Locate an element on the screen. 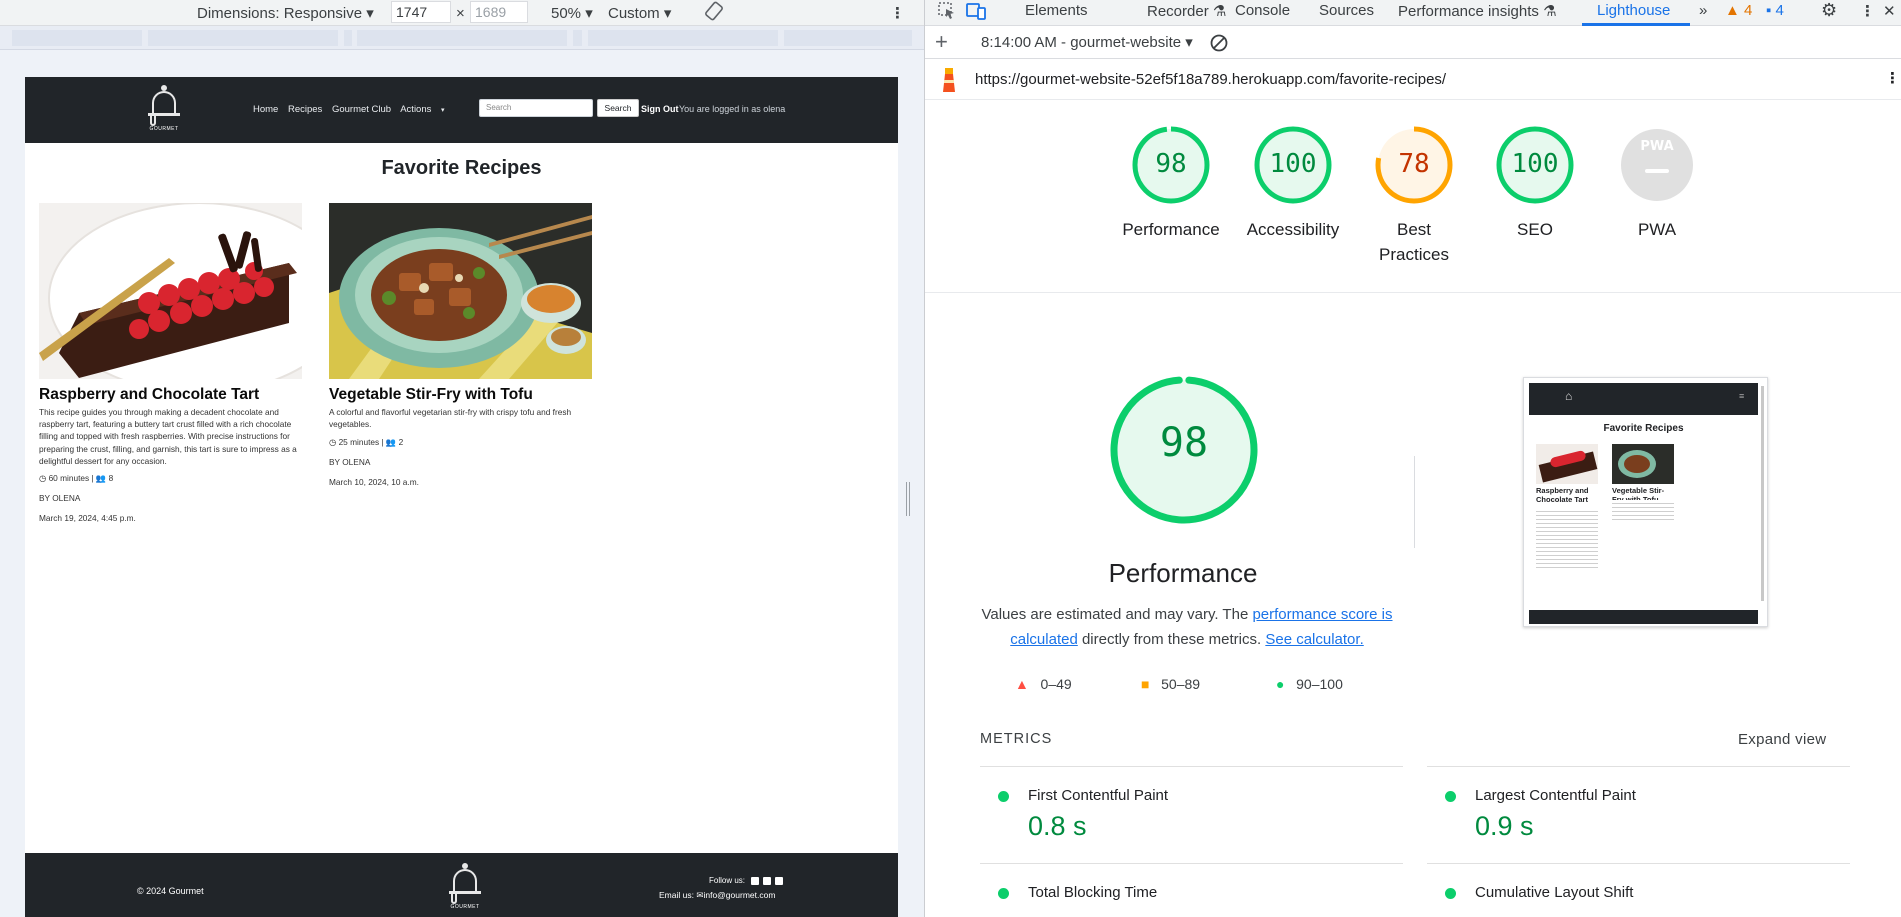  legend-pass: ● 90–100 is located at coordinates (1309, 684).